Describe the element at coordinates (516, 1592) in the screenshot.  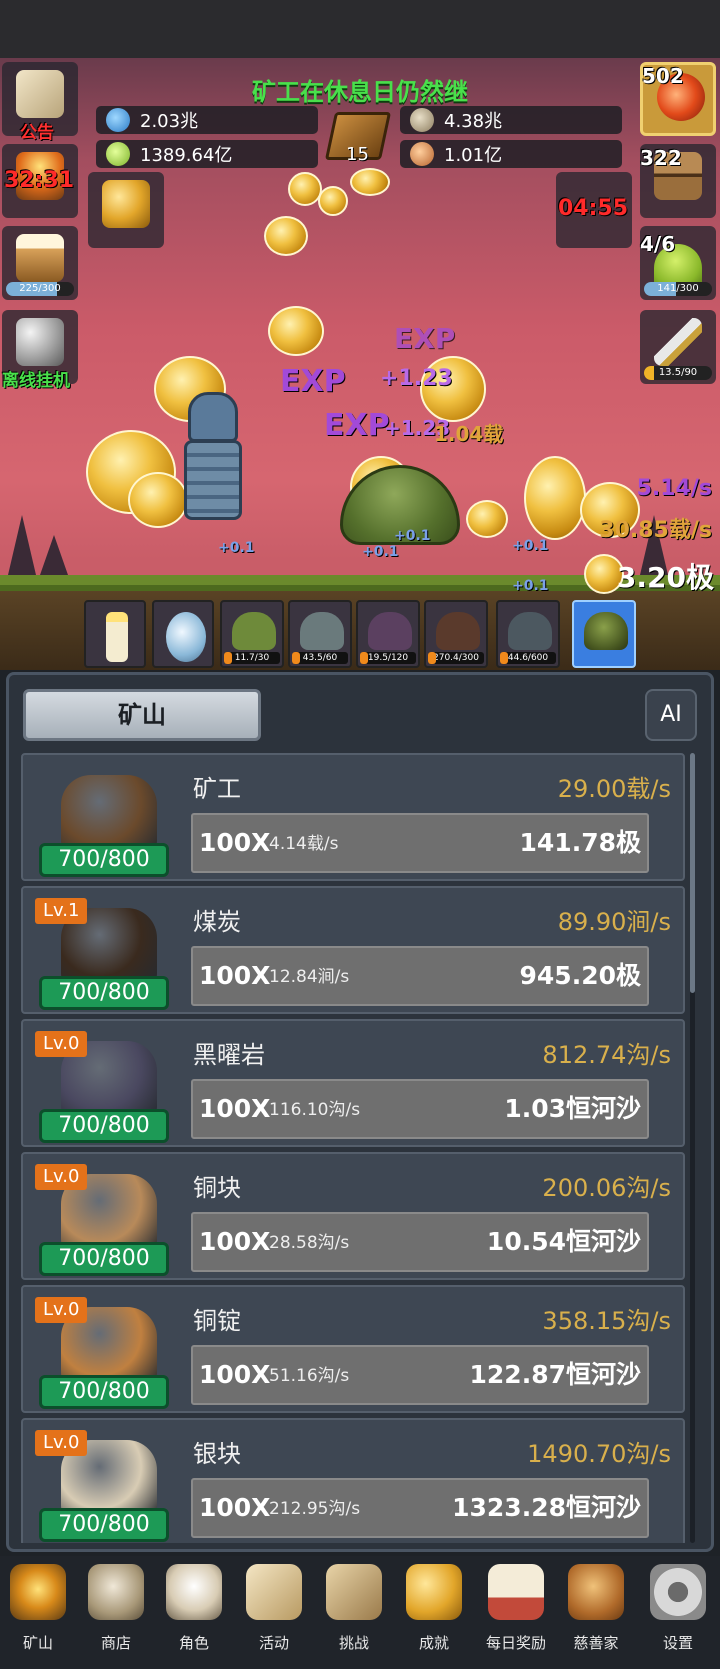
I see `letter-icon` at that location.